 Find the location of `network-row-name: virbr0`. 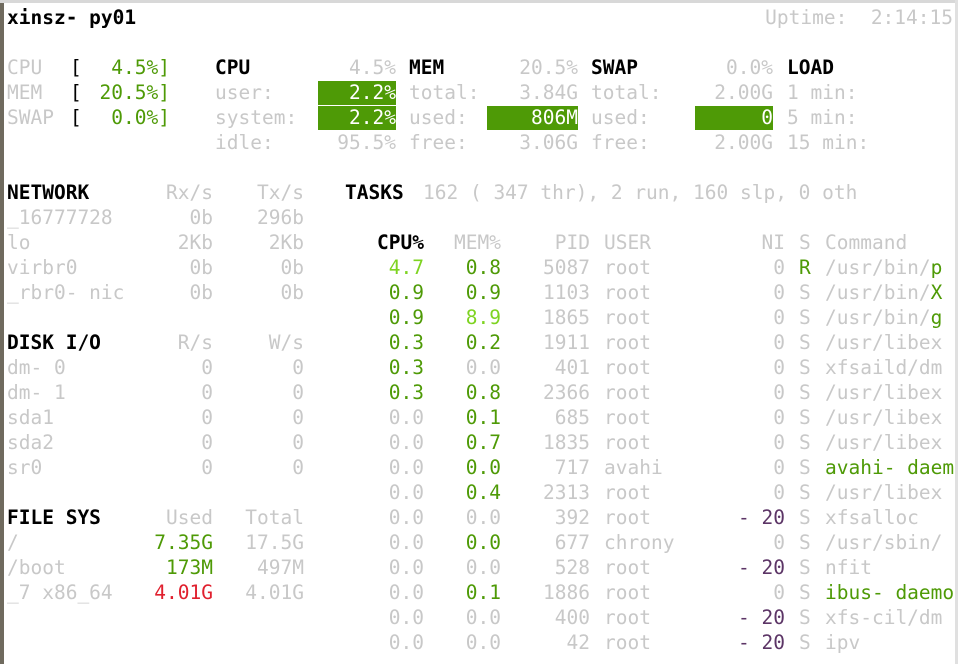

network-row-name: virbr0 is located at coordinates (42, 267).